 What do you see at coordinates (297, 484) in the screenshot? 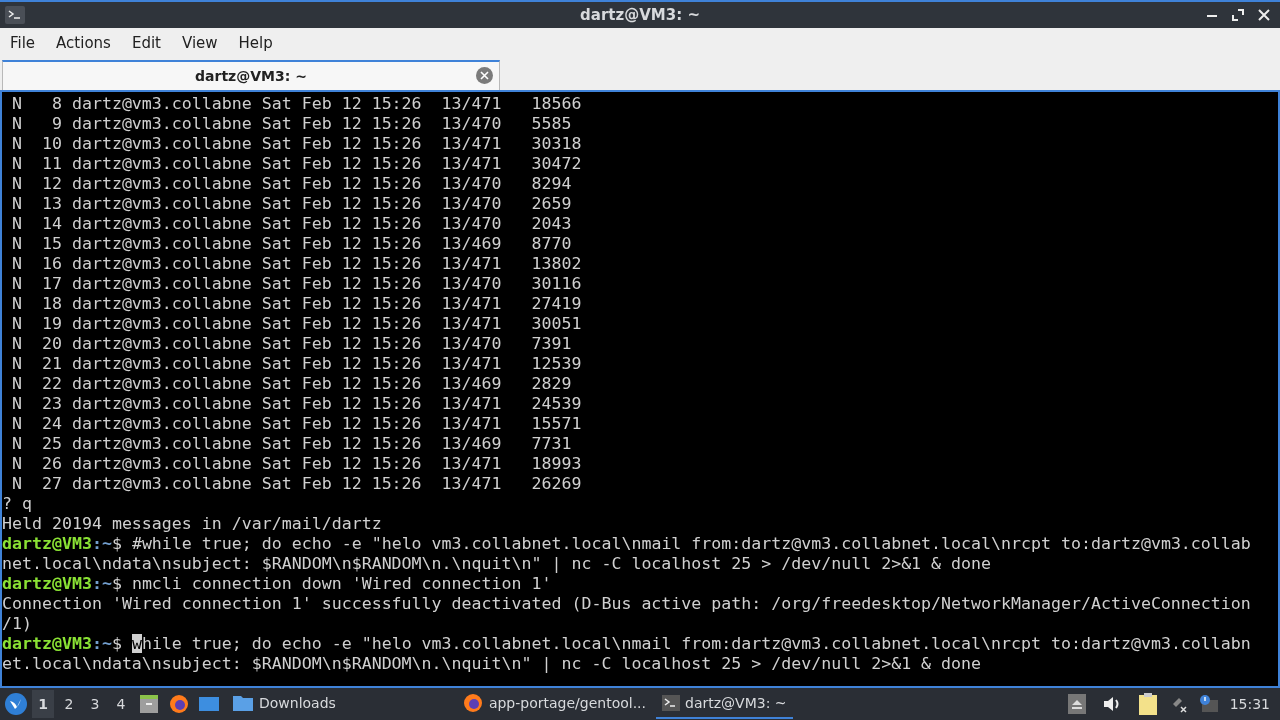
I see `output-line: N 27 dartz@vm3.collabne Sat Feb 12 15:26 13/471 26269` at bounding box center [297, 484].